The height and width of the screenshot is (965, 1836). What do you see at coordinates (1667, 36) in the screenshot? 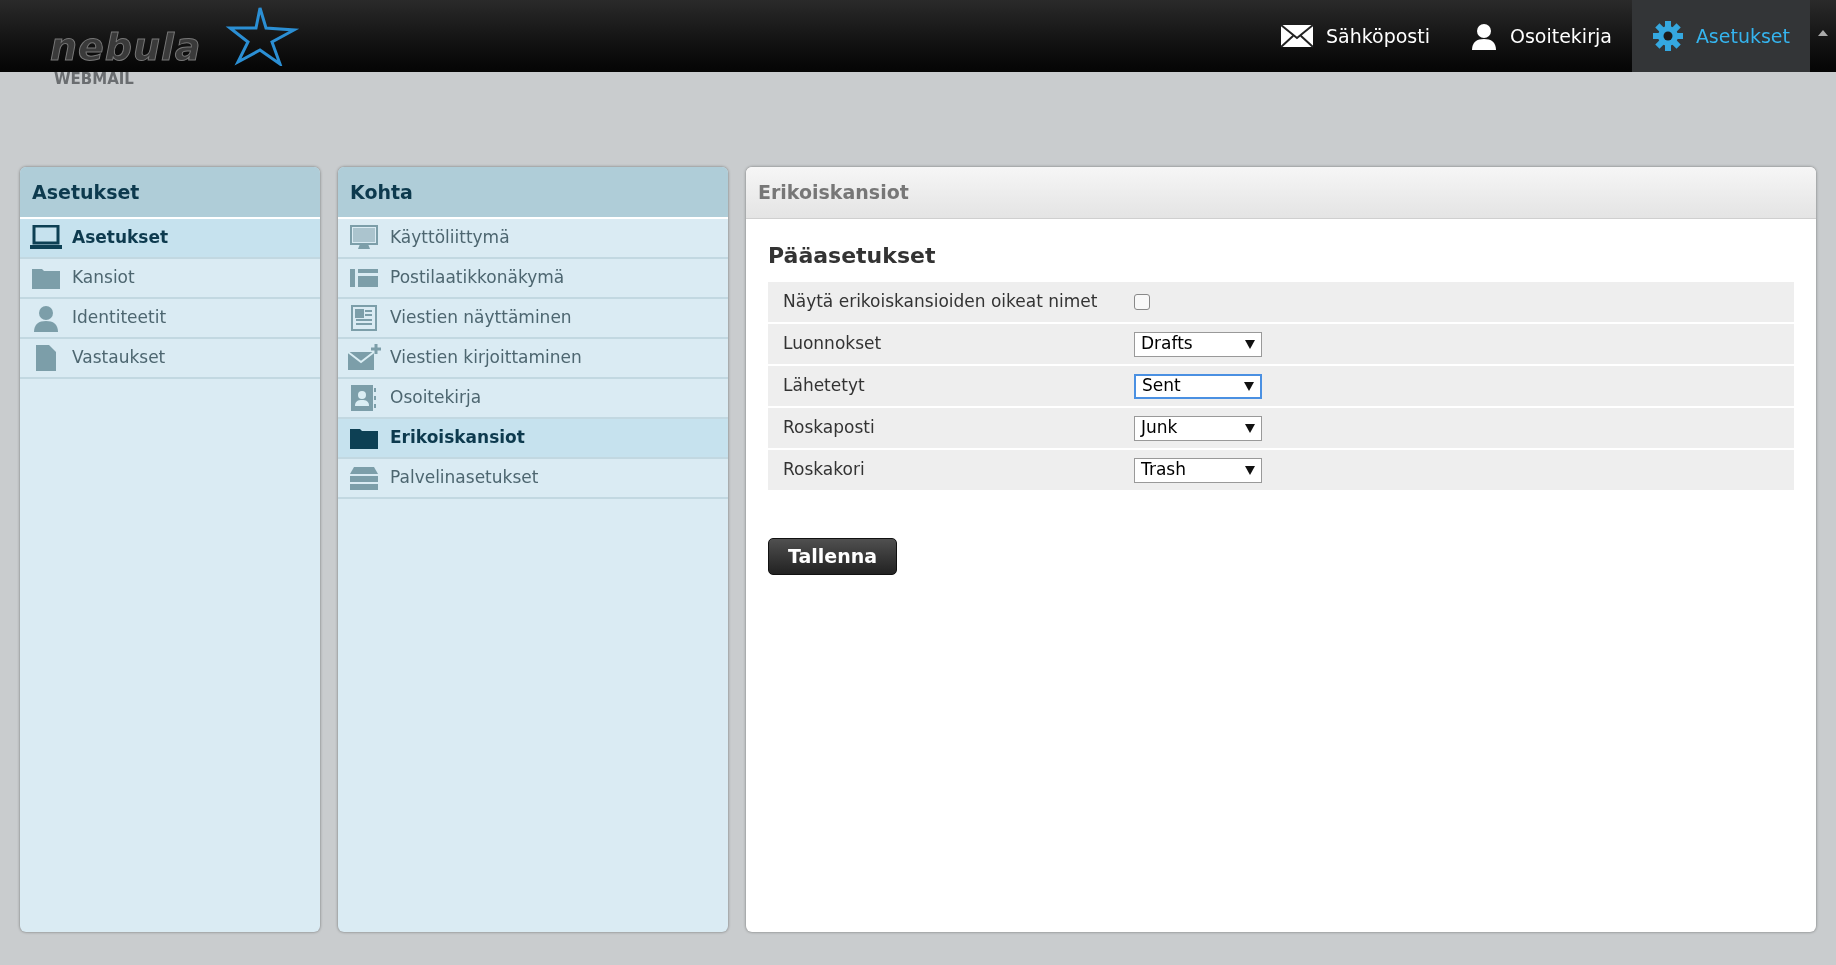
I see `gear-icon` at bounding box center [1667, 36].